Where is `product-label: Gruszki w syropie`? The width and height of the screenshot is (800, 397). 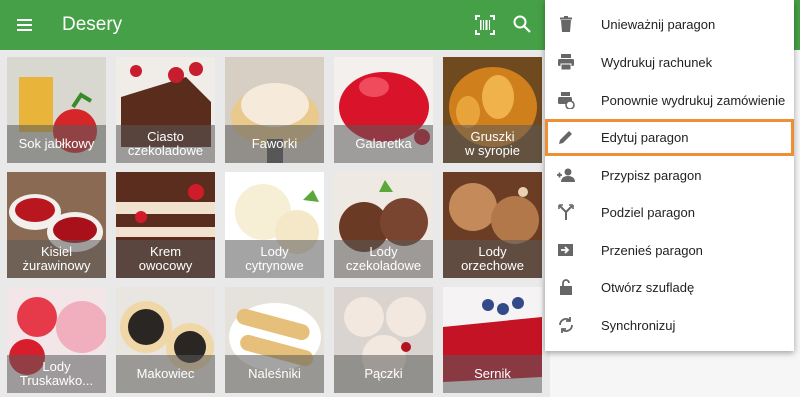 product-label: Gruszki w syropie is located at coordinates (492, 144).